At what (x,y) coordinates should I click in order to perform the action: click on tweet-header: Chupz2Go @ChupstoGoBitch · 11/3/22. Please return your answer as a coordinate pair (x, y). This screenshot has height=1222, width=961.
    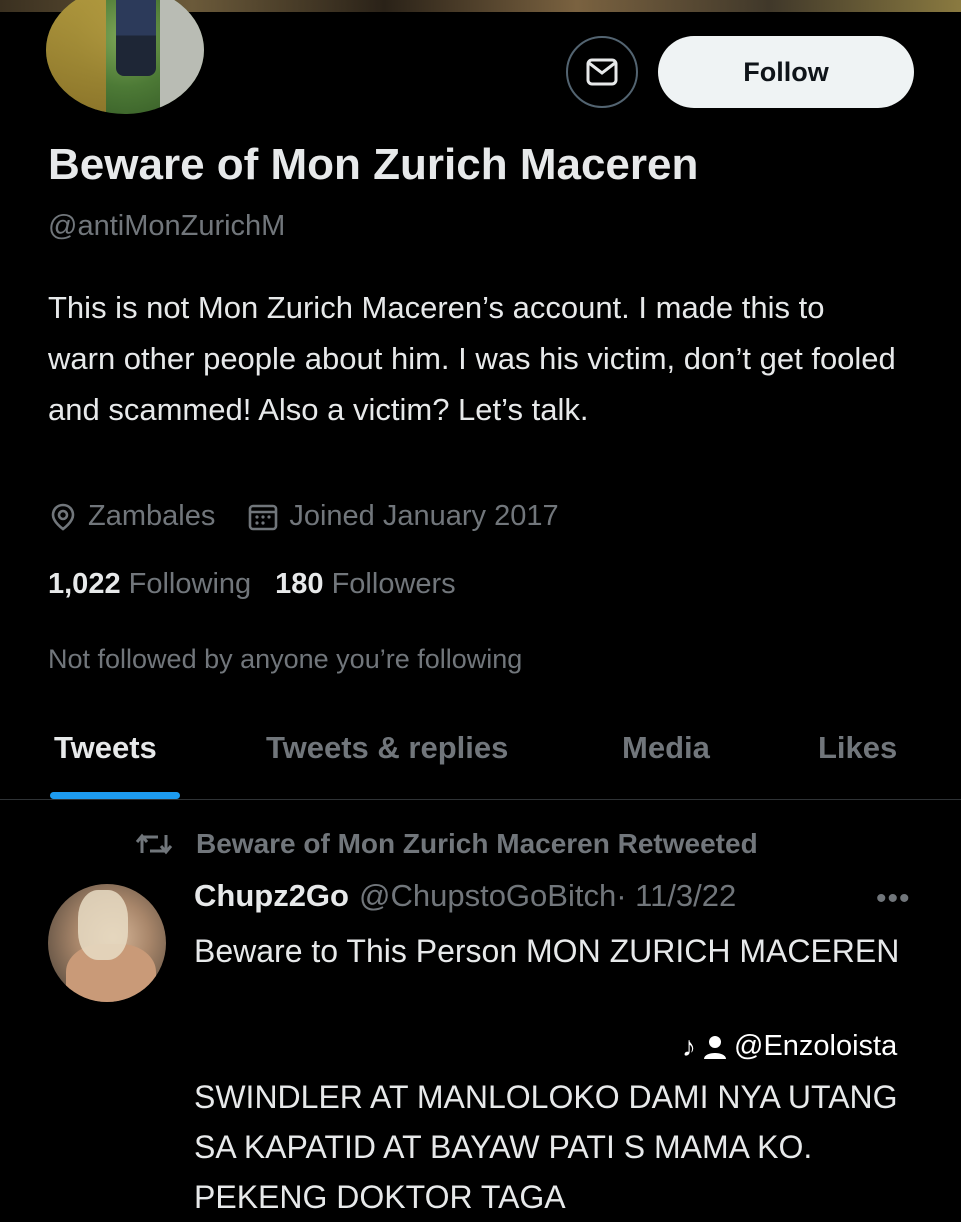
    Looking at the image, I should click on (465, 896).